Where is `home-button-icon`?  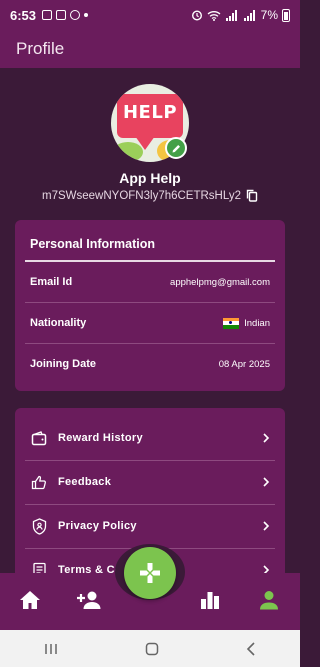
home-button-icon is located at coordinates (152, 649).